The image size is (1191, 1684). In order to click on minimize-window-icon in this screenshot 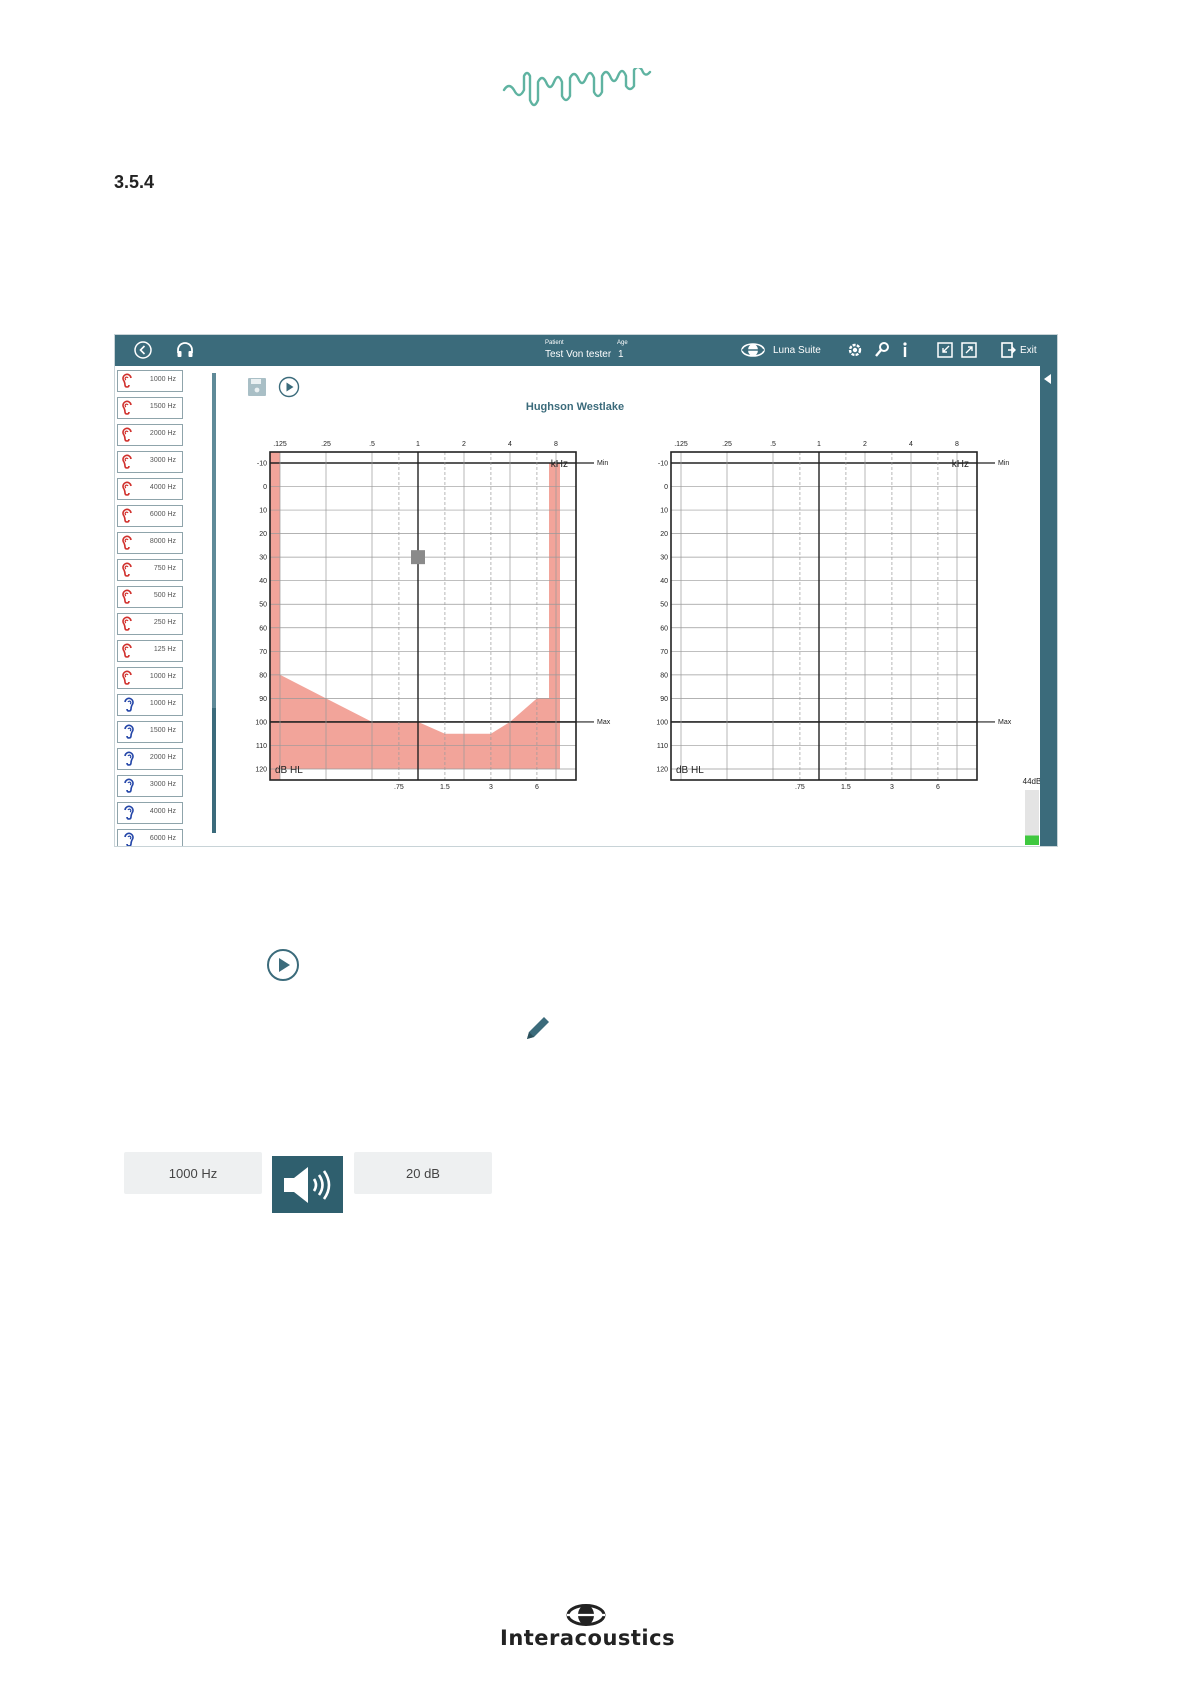, I will do `click(945, 350)`.